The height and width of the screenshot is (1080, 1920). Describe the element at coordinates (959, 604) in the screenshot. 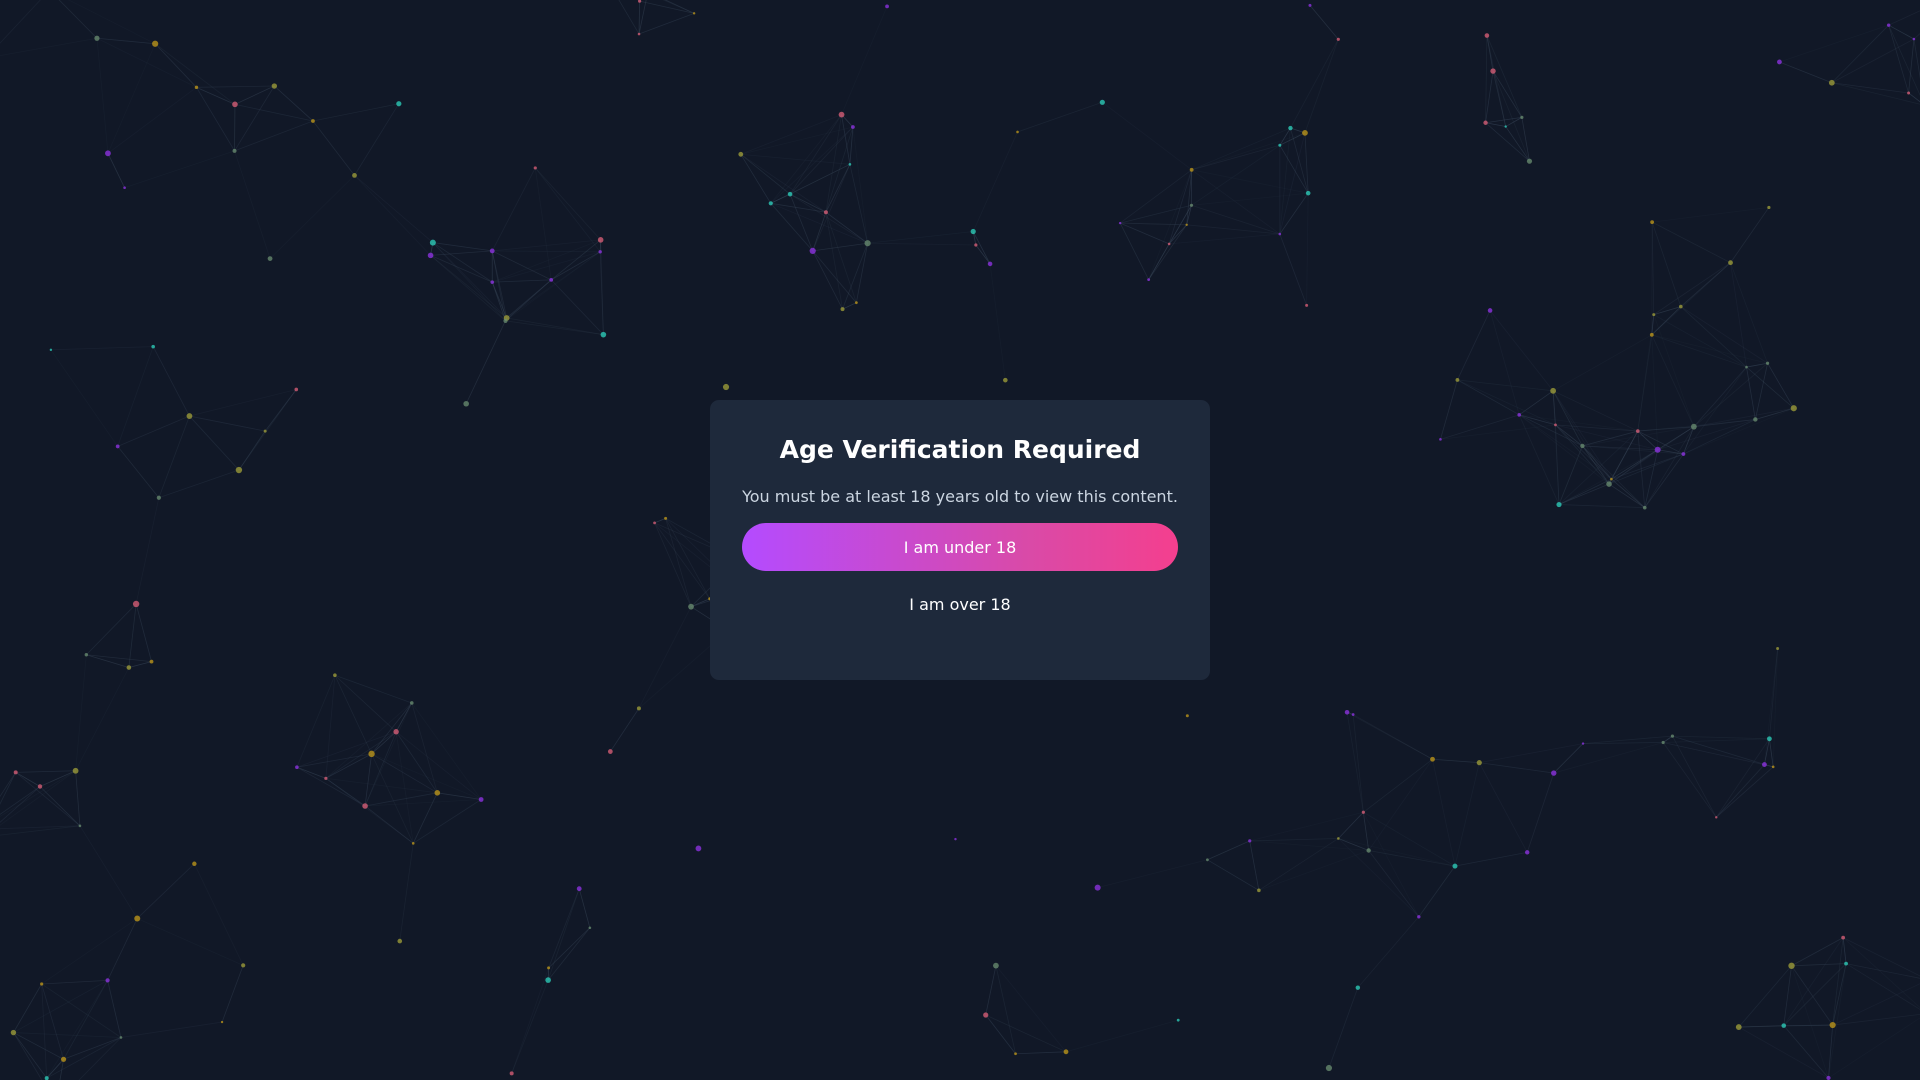

I see `over-18-button: I am over 18` at that location.